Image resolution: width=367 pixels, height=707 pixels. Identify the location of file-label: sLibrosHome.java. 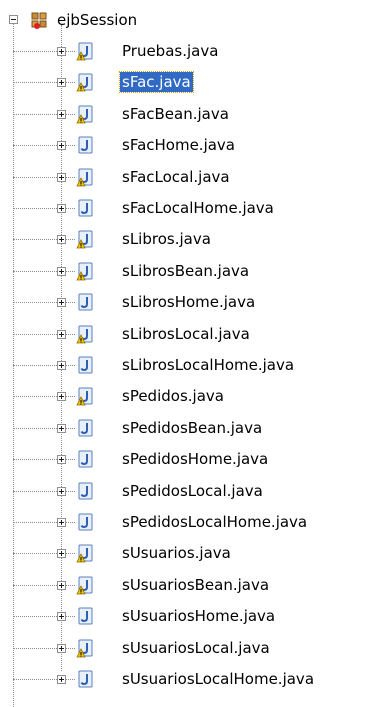
(188, 302).